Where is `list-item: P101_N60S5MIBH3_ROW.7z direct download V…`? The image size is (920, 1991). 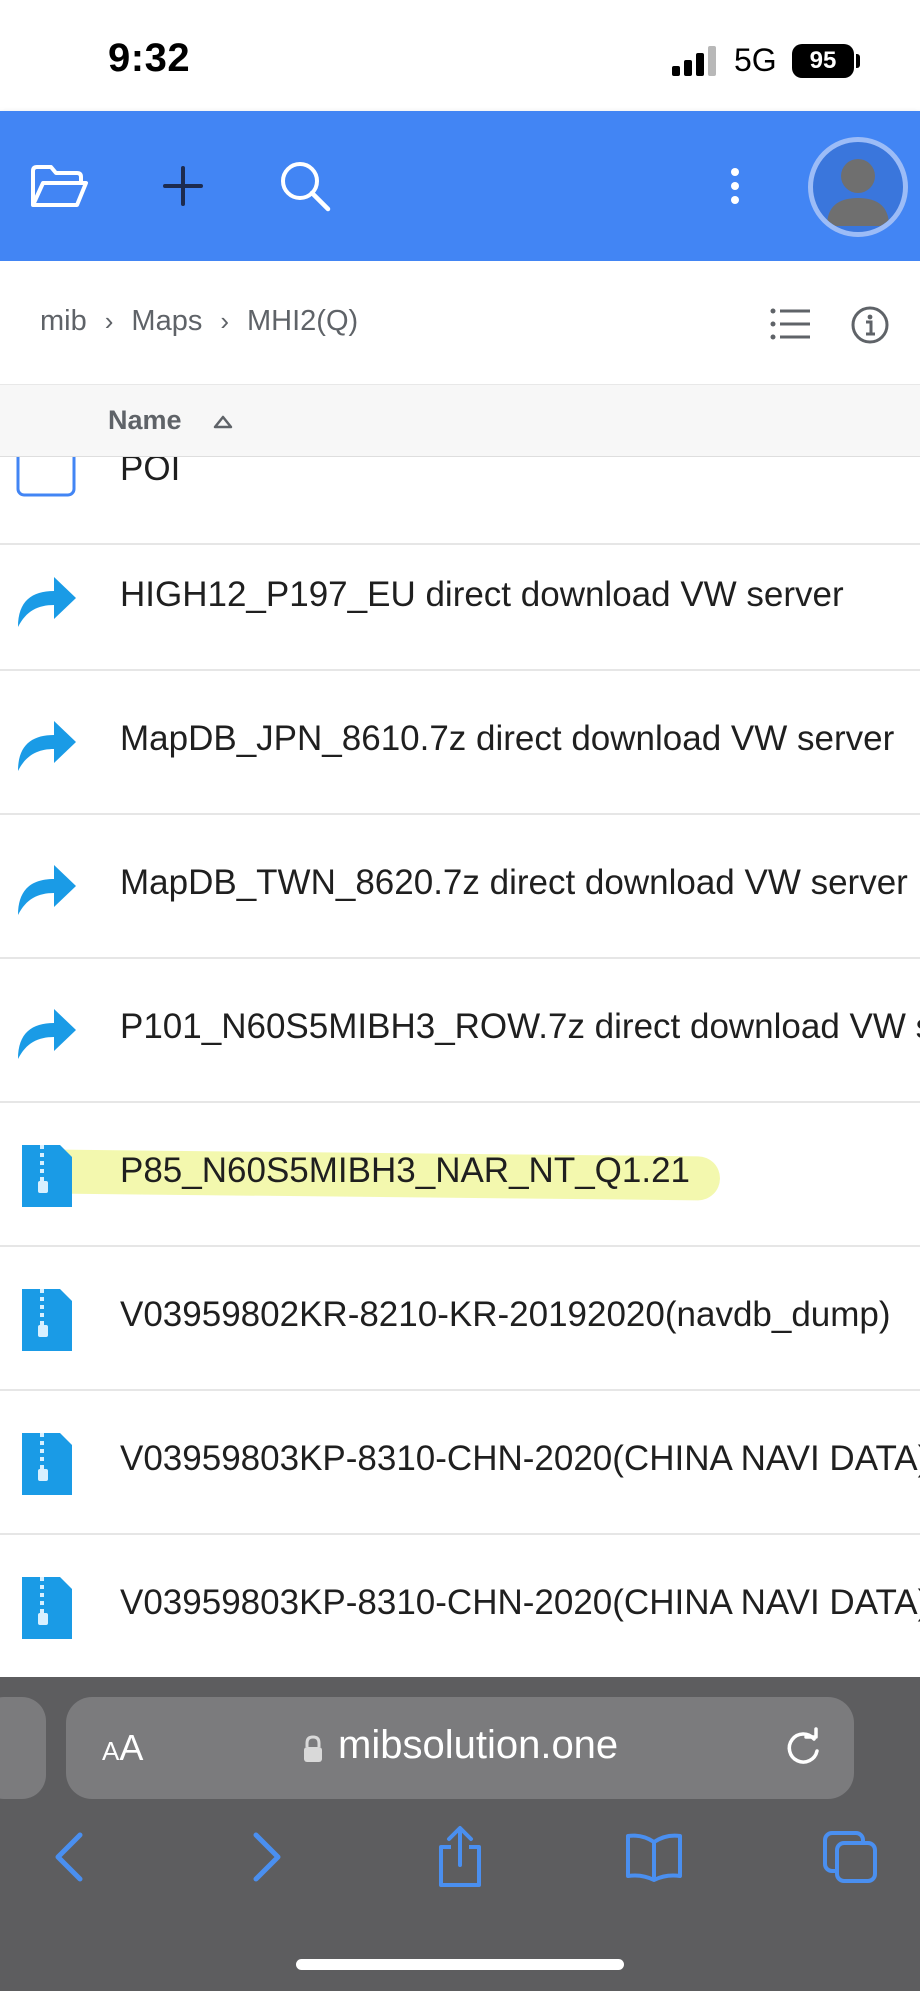 list-item: P101_N60S5MIBH3_ROW.7z direct download V… is located at coordinates (460, 1031).